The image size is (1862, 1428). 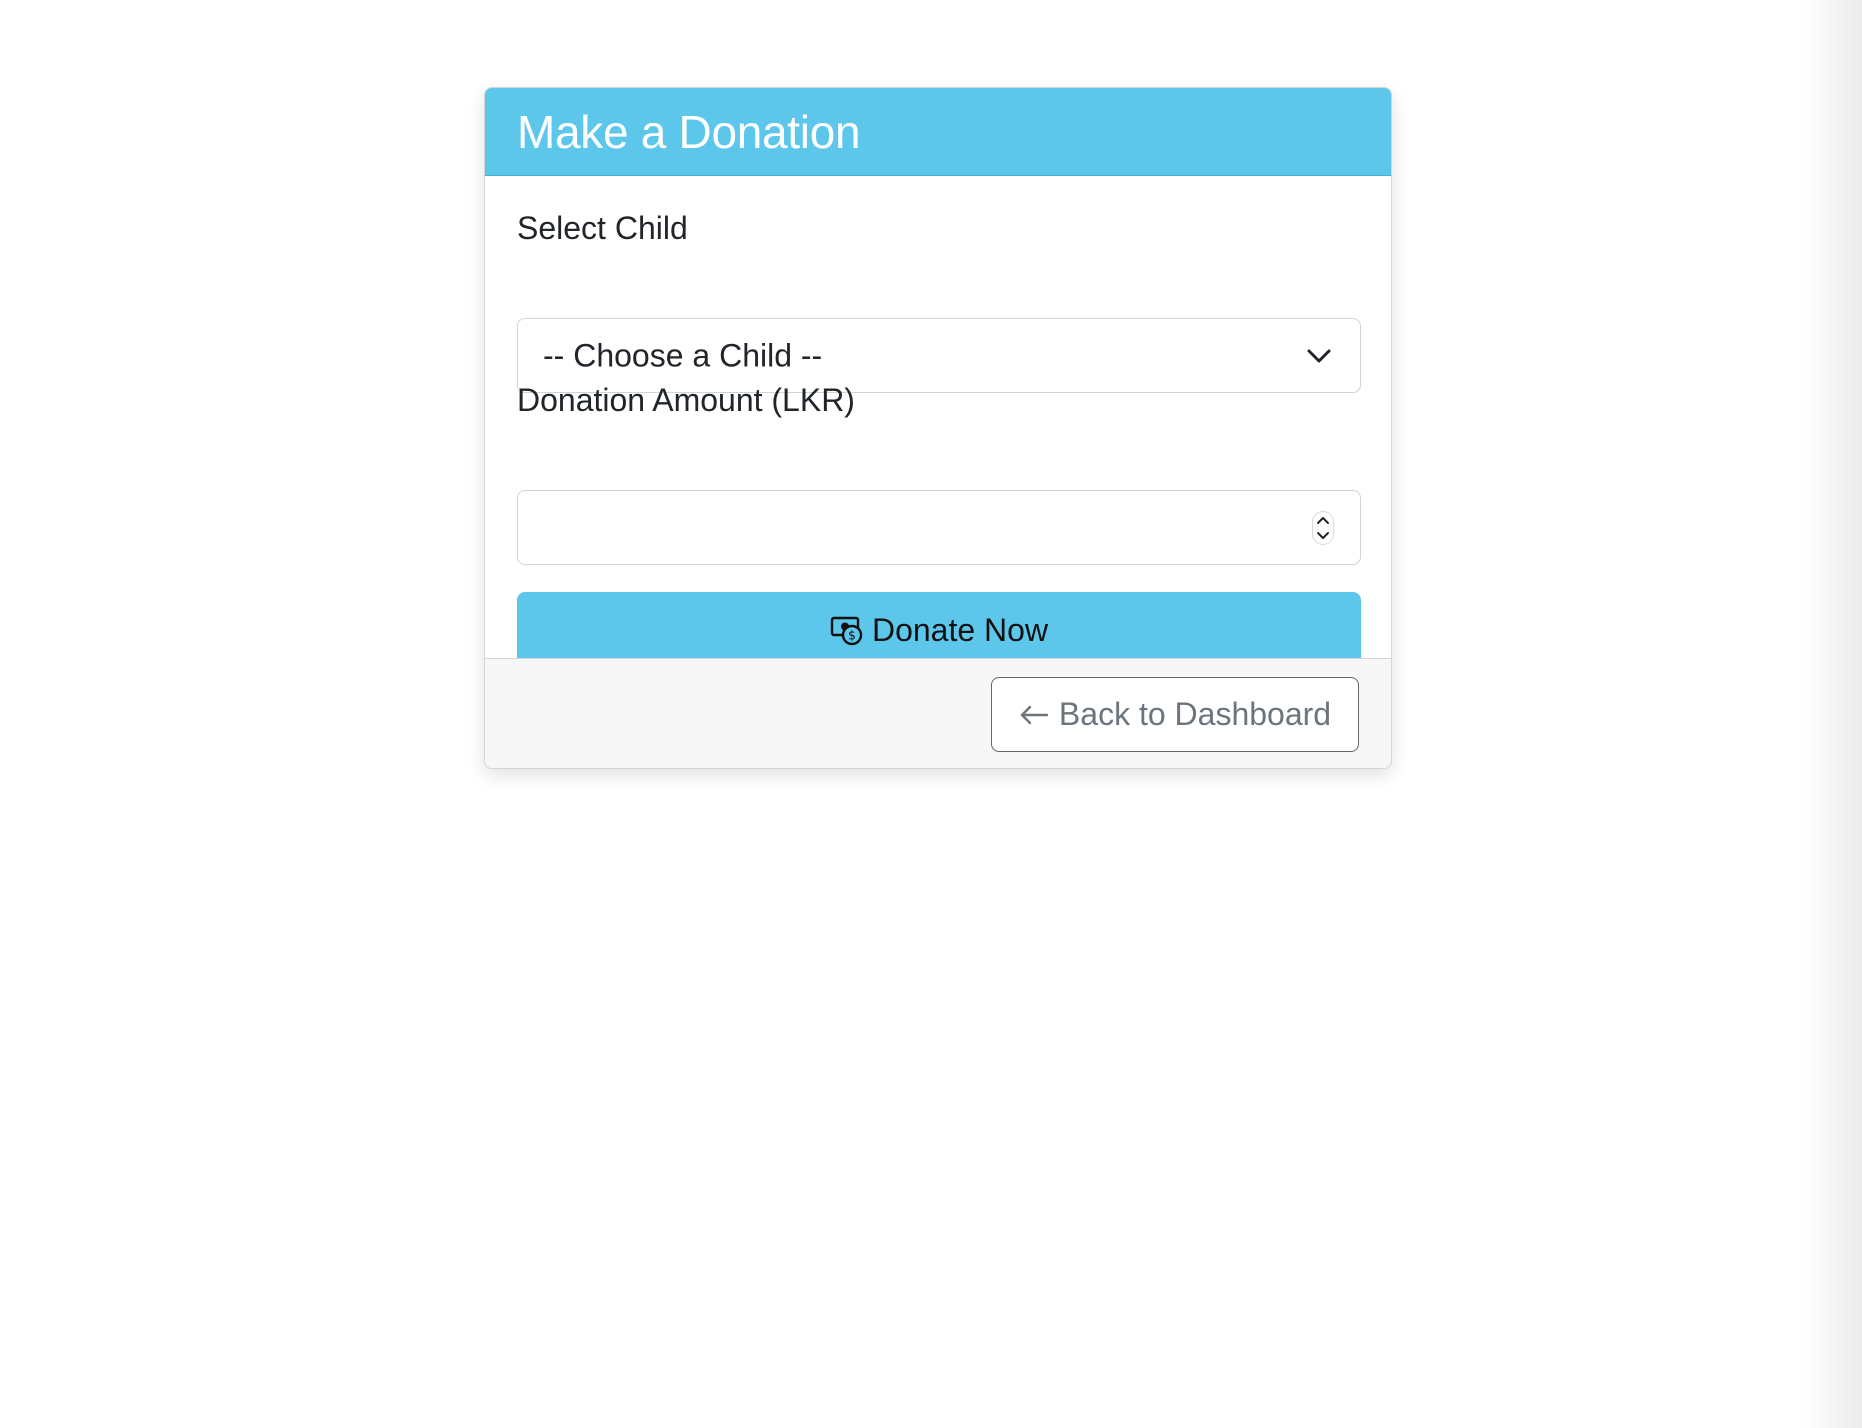 What do you see at coordinates (1319, 355) in the screenshot?
I see `chevron-down-icon` at bounding box center [1319, 355].